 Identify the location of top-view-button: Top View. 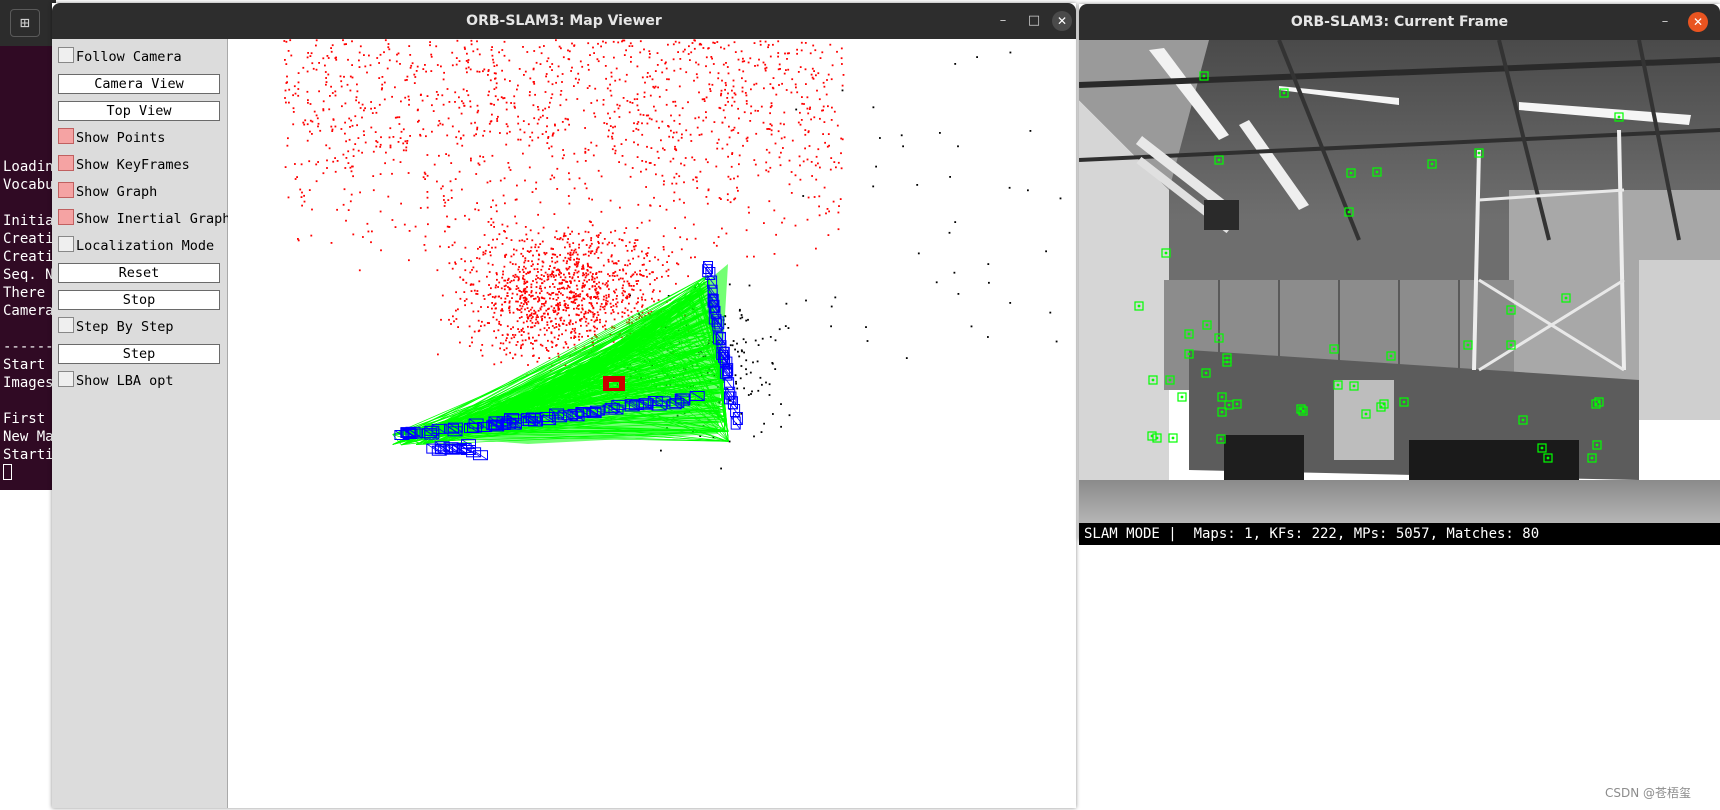
(139, 111).